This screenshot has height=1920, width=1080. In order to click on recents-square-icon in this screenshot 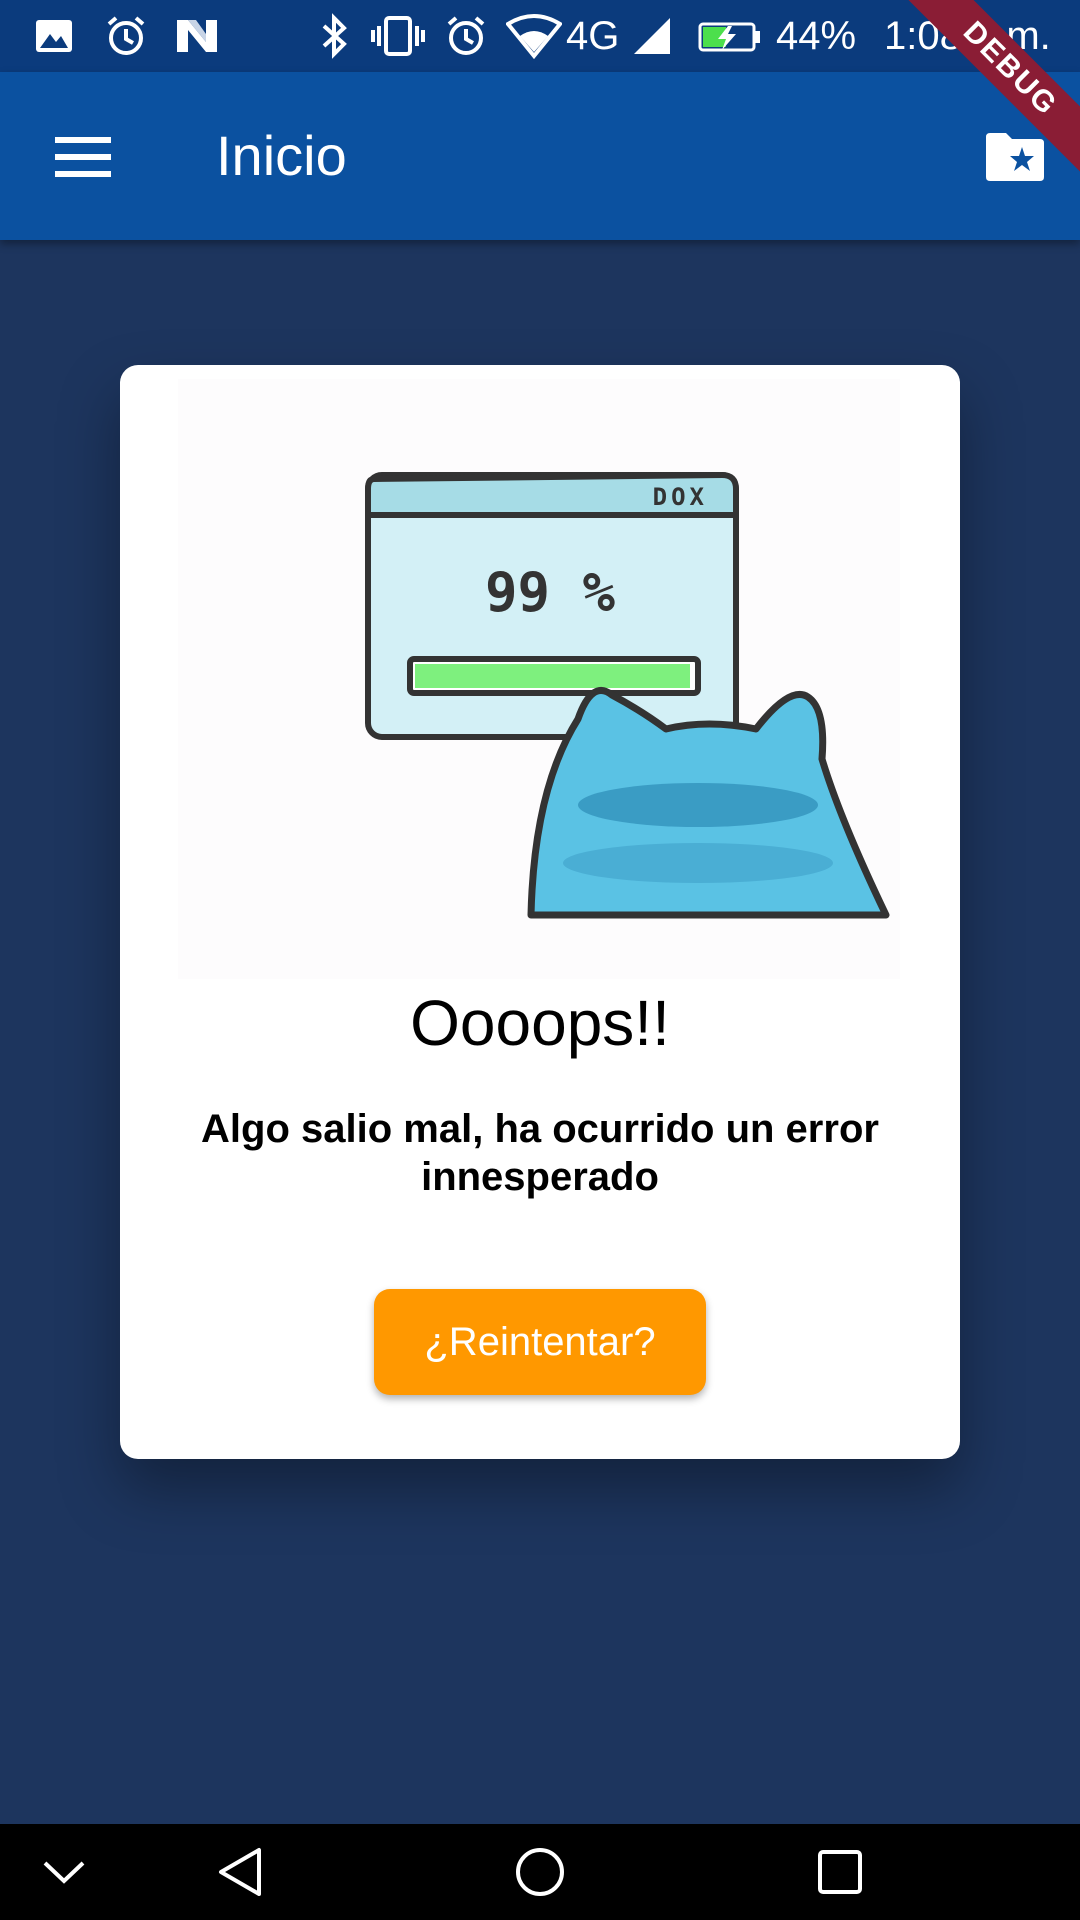, I will do `click(840, 1872)`.